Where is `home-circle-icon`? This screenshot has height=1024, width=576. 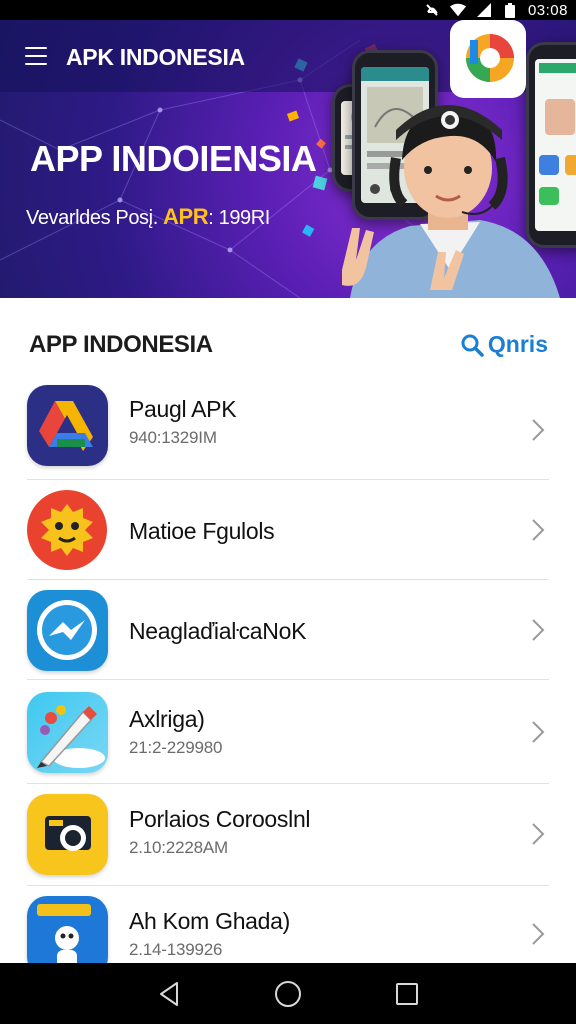 home-circle-icon is located at coordinates (287, 993).